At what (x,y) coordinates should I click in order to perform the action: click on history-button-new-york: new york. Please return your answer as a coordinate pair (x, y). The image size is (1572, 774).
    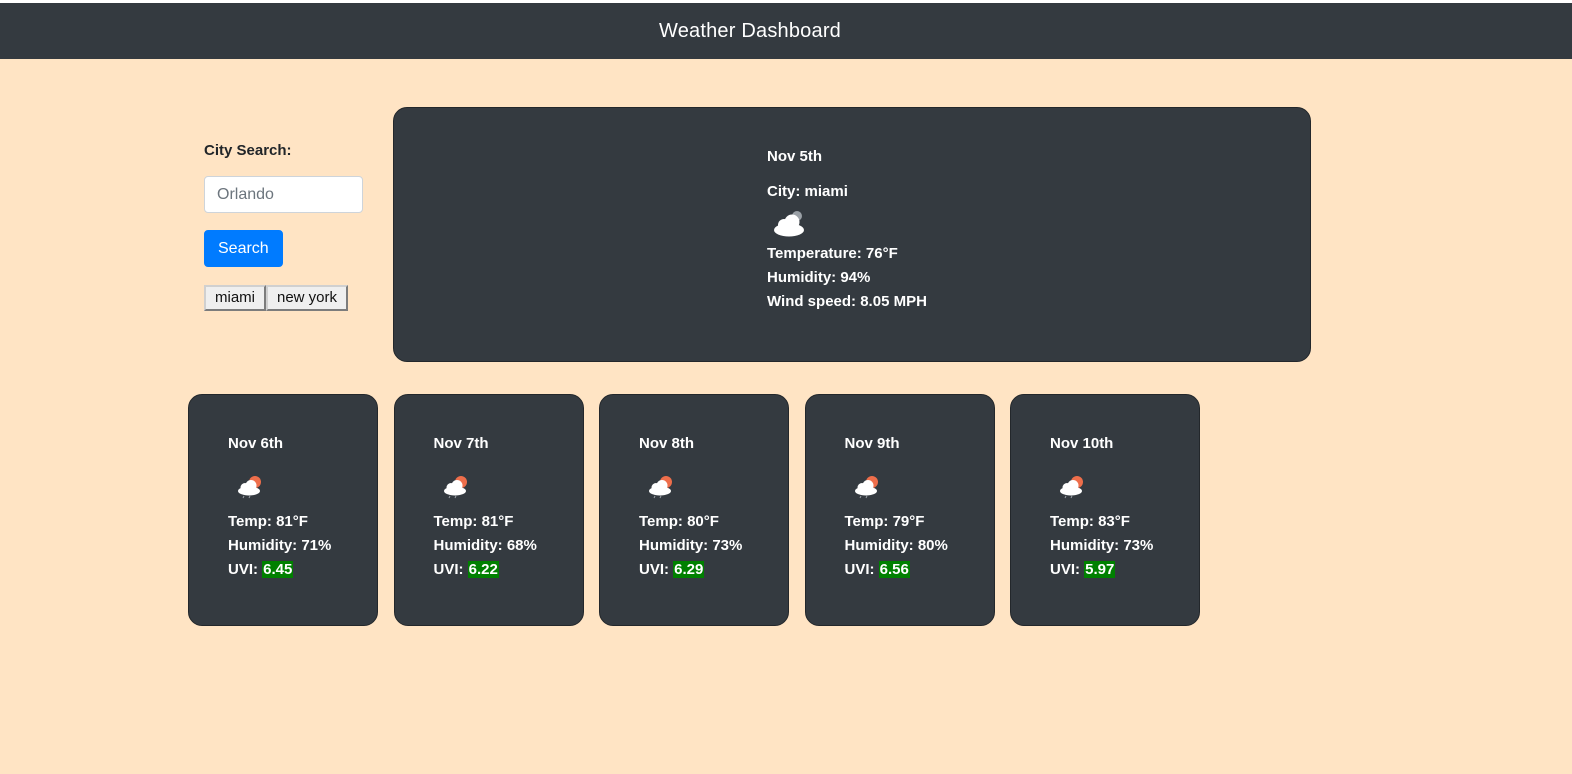
    Looking at the image, I should click on (307, 298).